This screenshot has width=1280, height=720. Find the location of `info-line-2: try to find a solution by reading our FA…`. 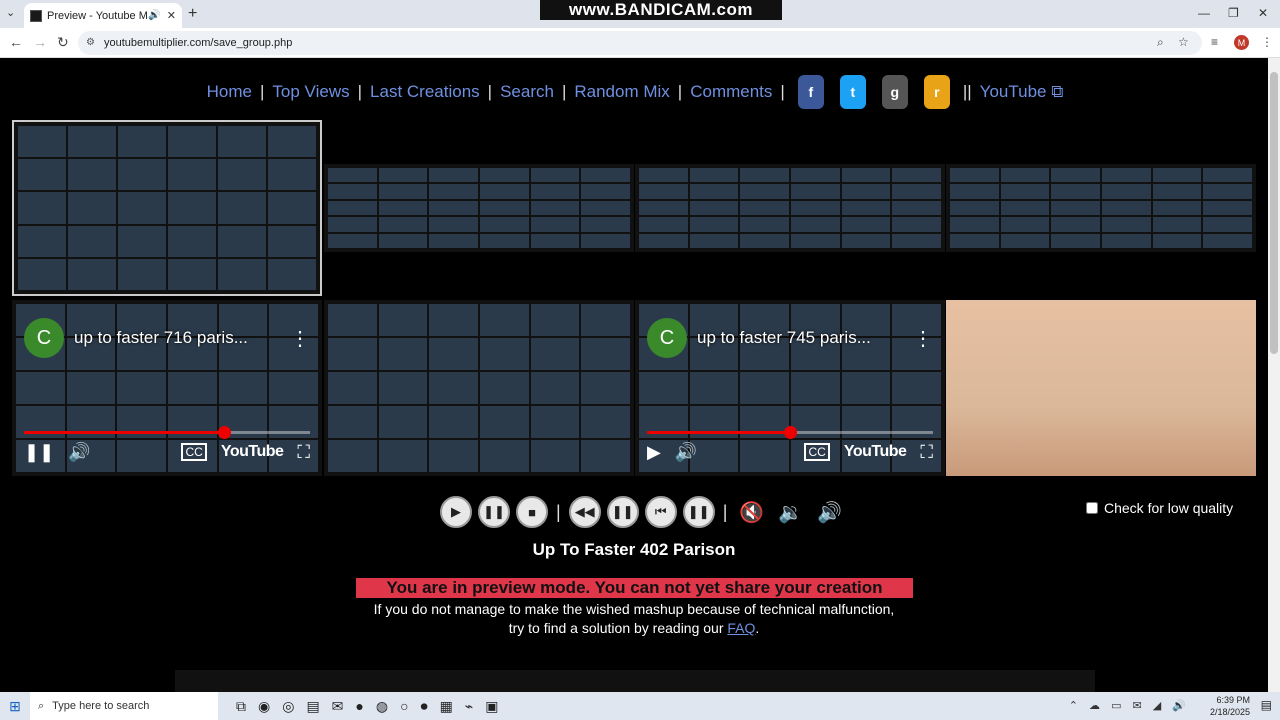

info-line-2: try to find a solution by reading our FA… is located at coordinates (634, 628).